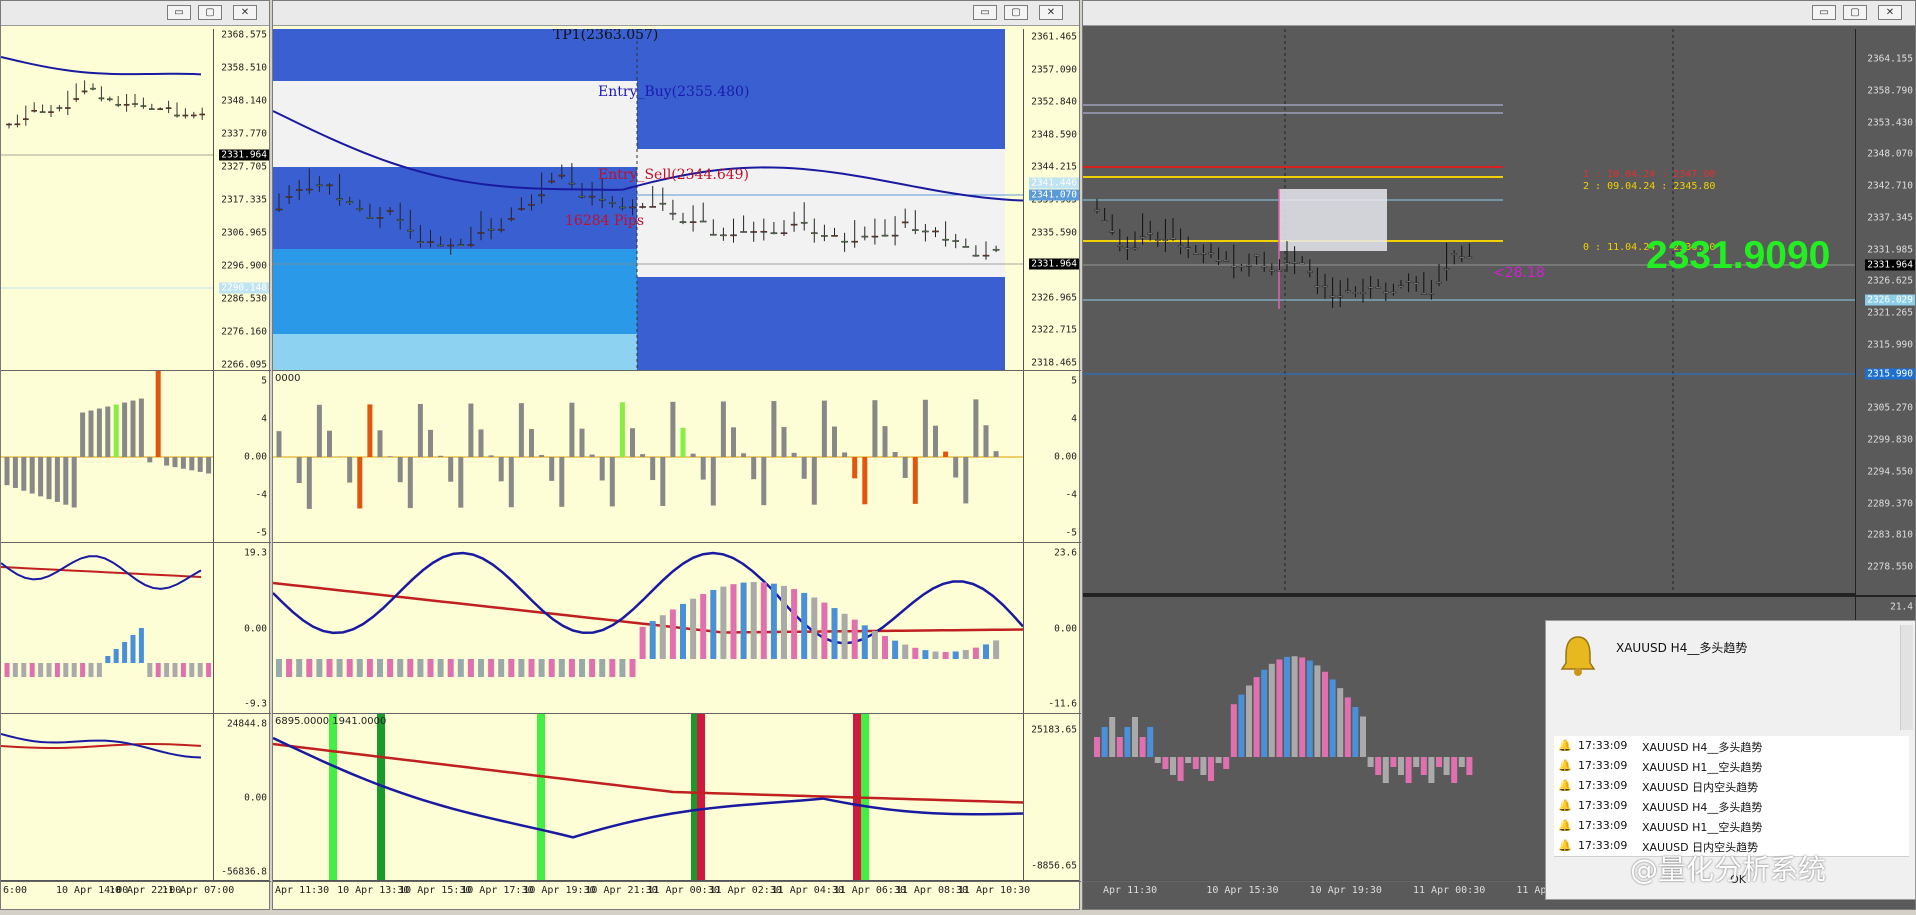 This screenshot has width=1916, height=915. Describe the element at coordinates (1054, 233) in the screenshot. I see `axis-tick-label: 2335.590` at that location.